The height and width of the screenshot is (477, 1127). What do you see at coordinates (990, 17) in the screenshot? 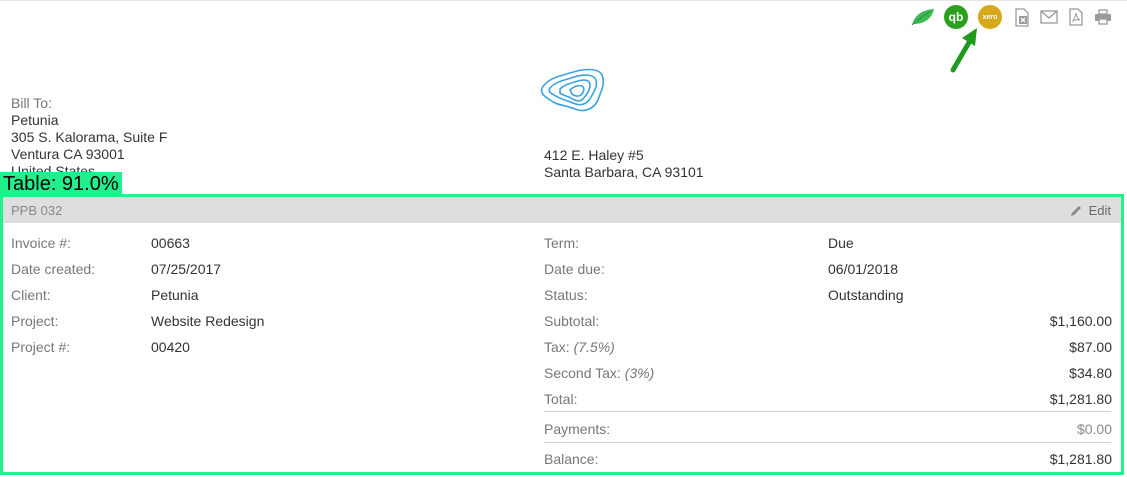
I see `xero-icon: xero` at bounding box center [990, 17].